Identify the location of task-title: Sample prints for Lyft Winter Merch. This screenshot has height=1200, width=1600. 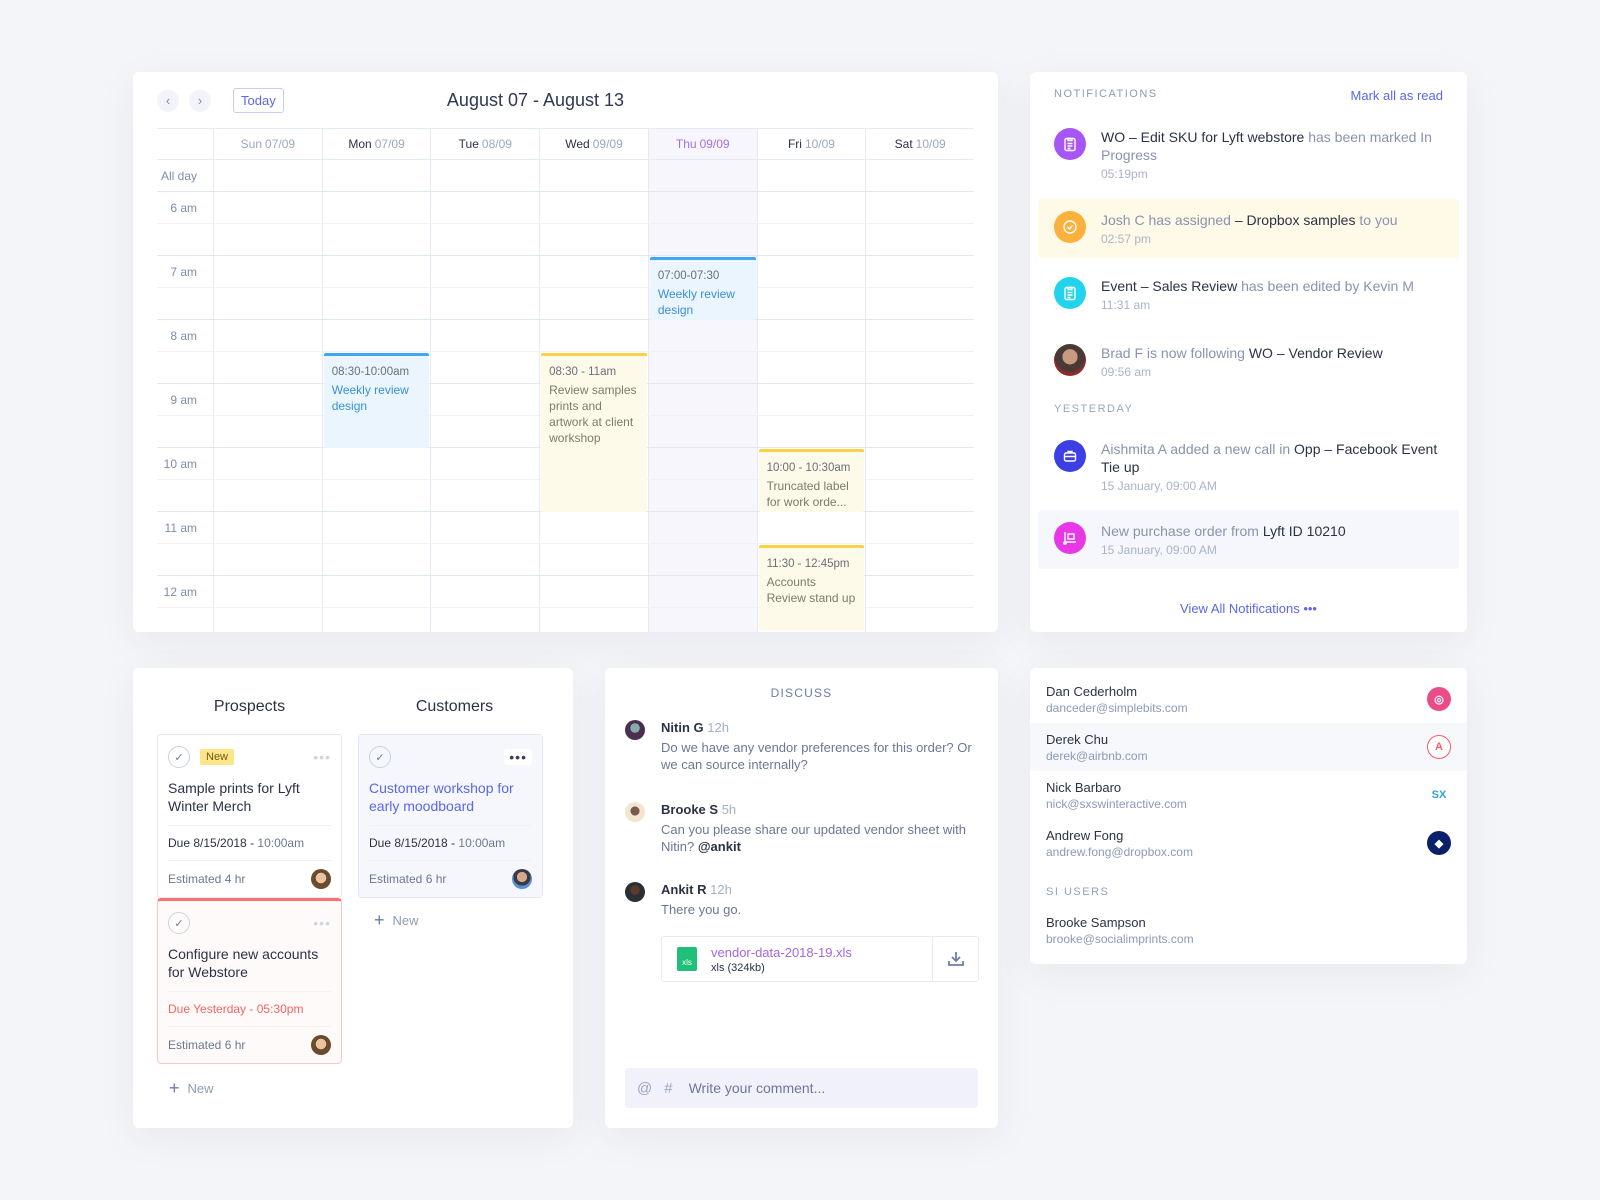
(249, 797).